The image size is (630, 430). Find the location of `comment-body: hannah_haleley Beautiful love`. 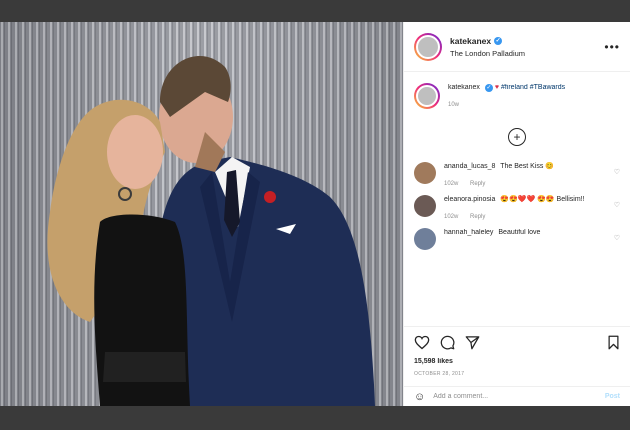

comment-body: hannah_haleley Beautiful love is located at coordinates (532, 233).